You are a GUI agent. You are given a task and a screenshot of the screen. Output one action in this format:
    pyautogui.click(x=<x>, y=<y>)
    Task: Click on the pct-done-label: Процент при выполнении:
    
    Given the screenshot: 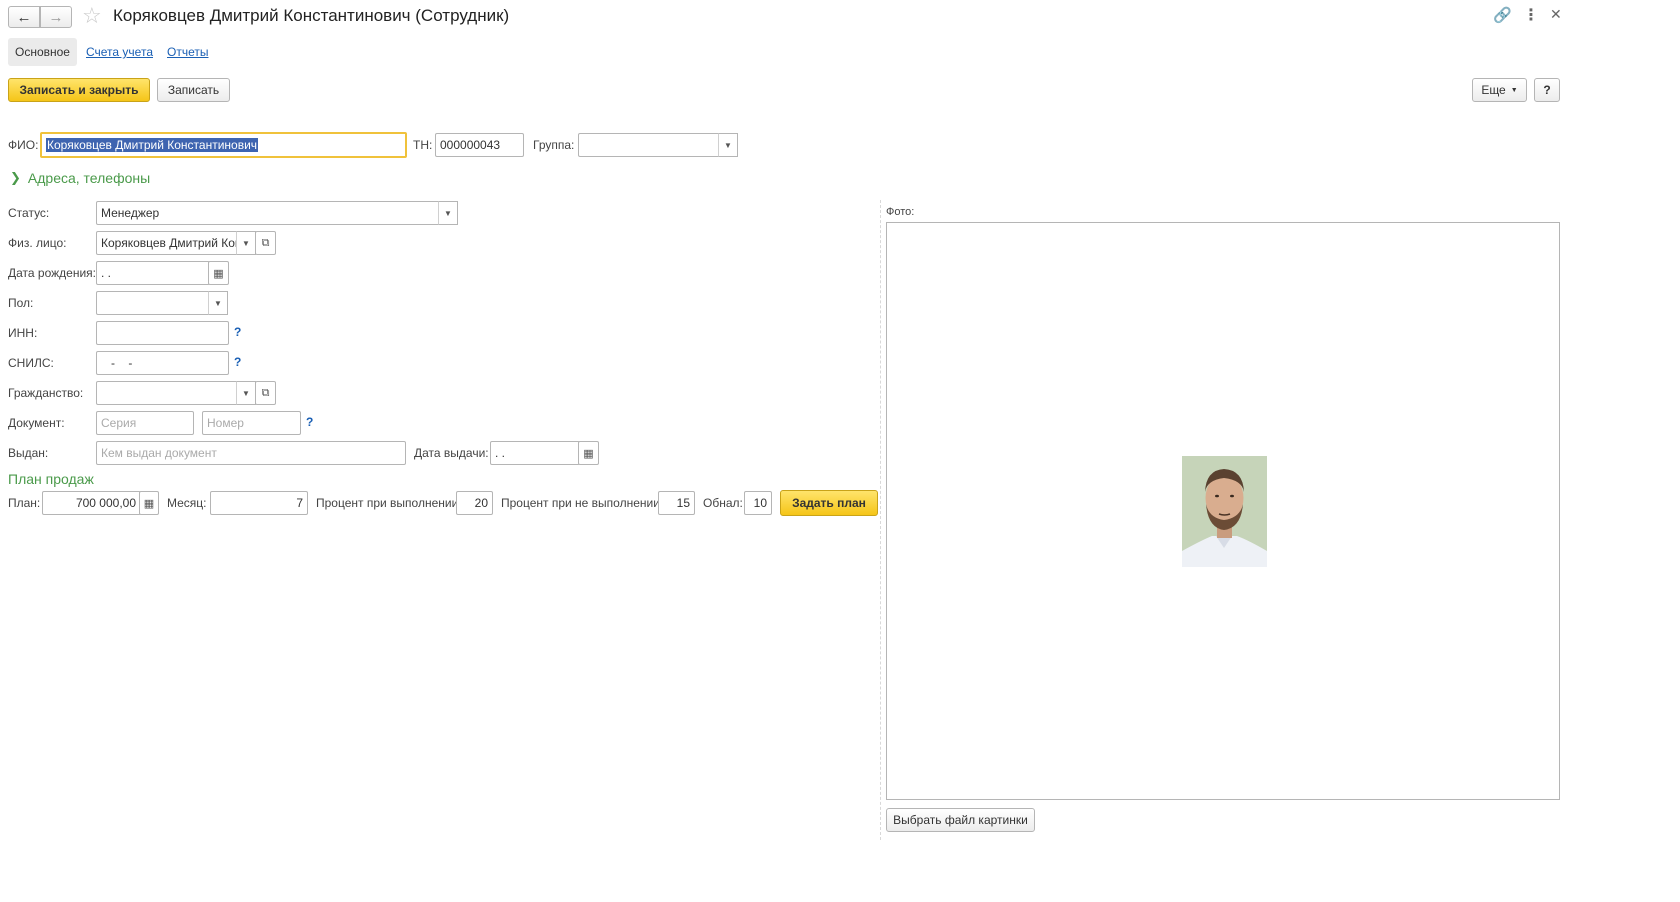 What is the action you would take?
    pyautogui.click(x=389, y=503)
    